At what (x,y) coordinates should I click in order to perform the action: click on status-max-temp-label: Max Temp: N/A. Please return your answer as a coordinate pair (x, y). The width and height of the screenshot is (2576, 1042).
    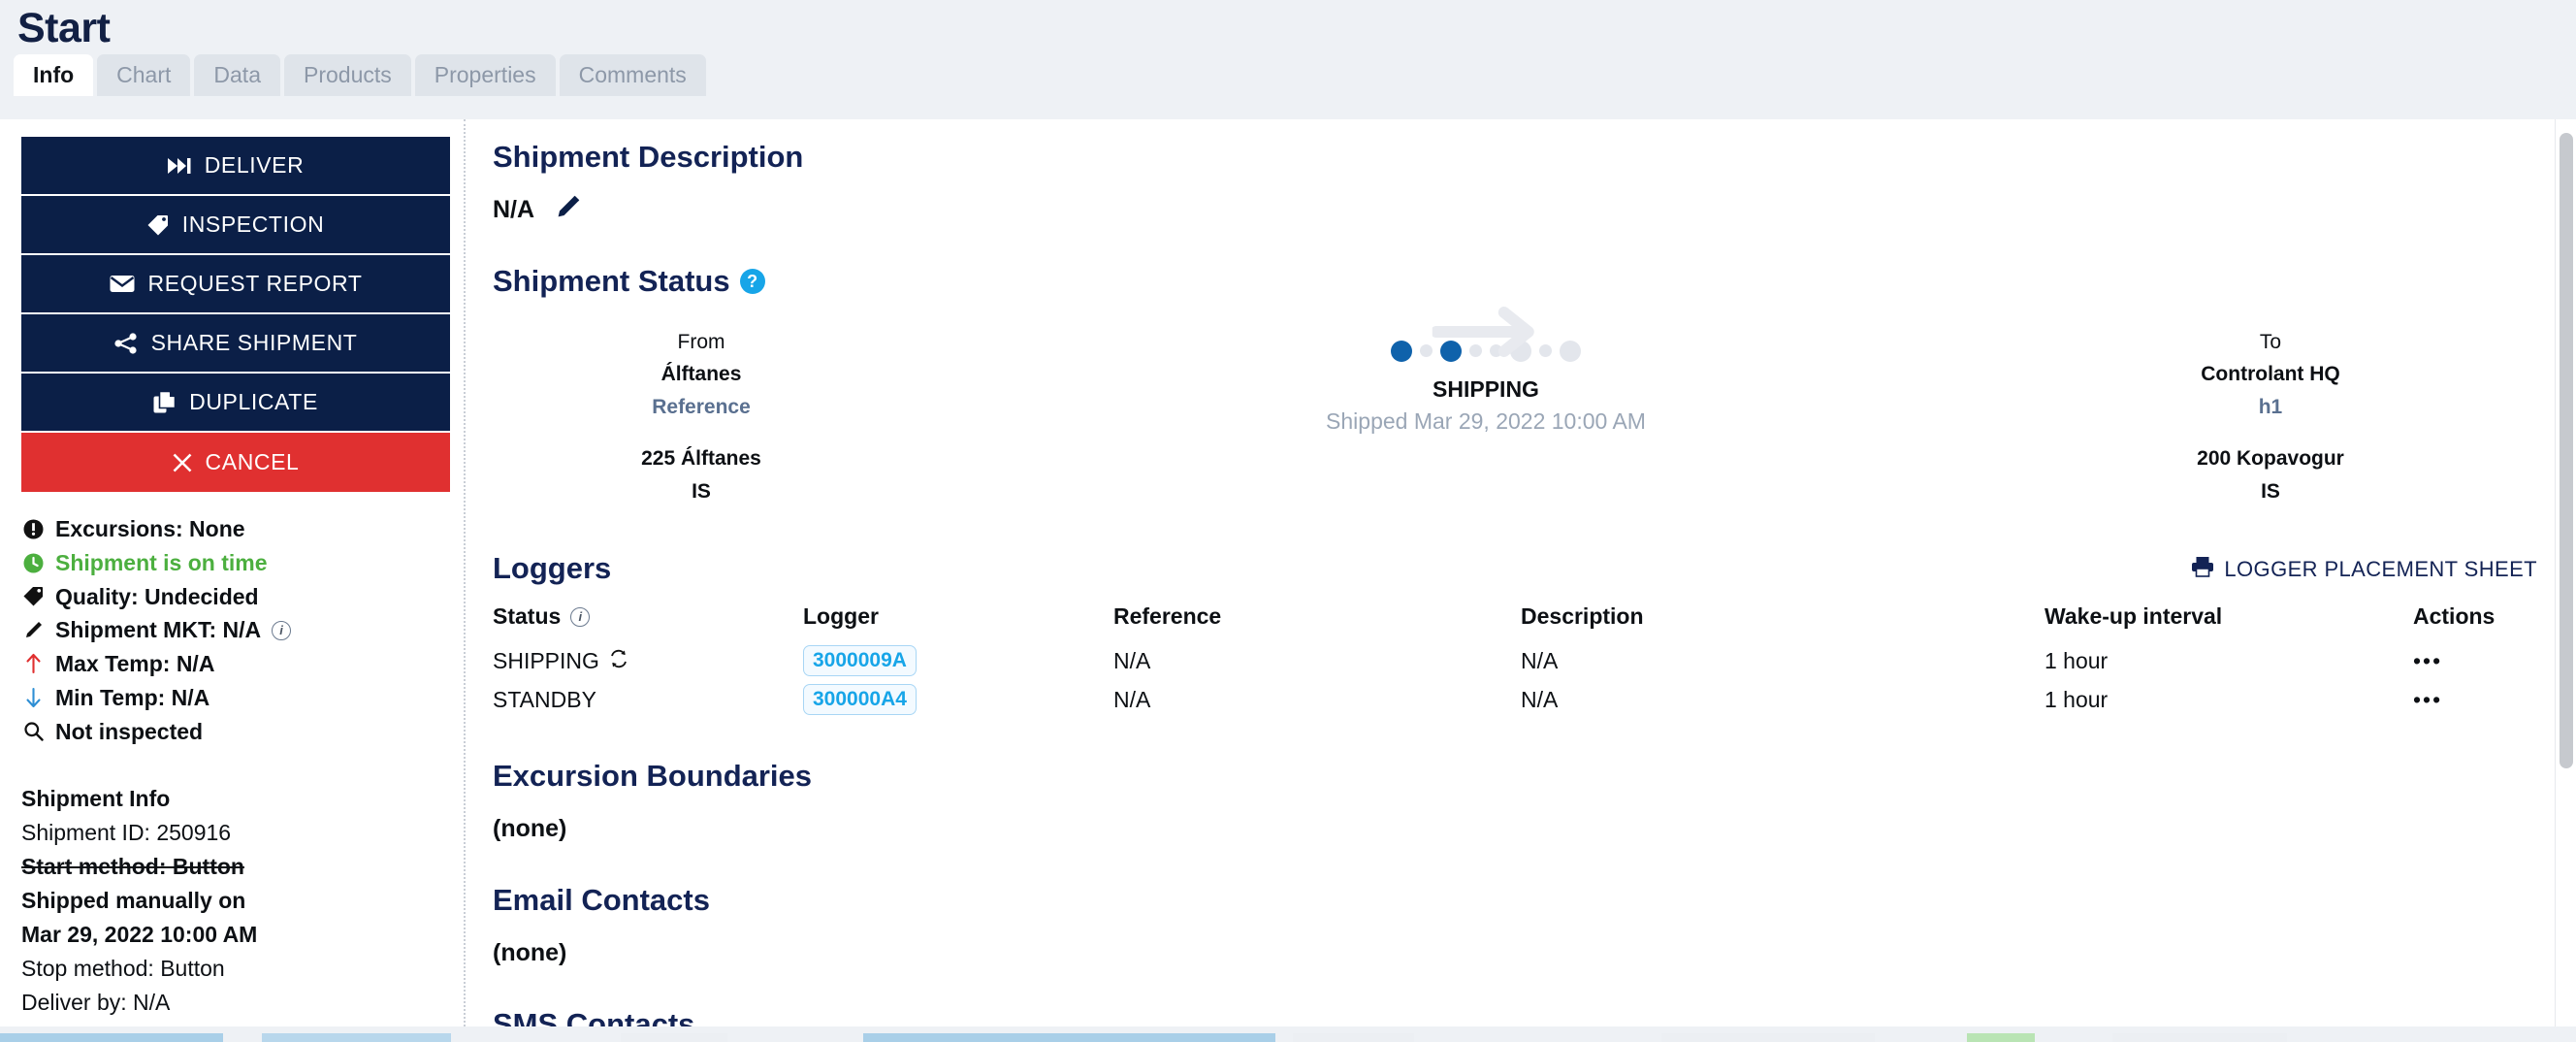
    Looking at the image, I should click on (135, 663).